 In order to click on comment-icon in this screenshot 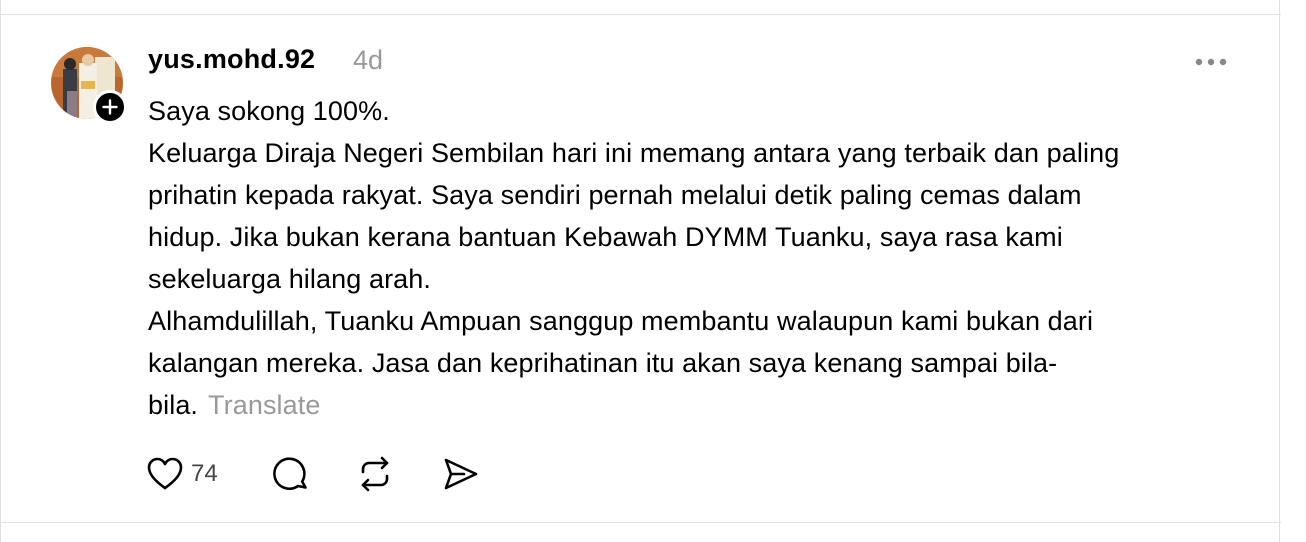, I will do `click(290, 474)`.